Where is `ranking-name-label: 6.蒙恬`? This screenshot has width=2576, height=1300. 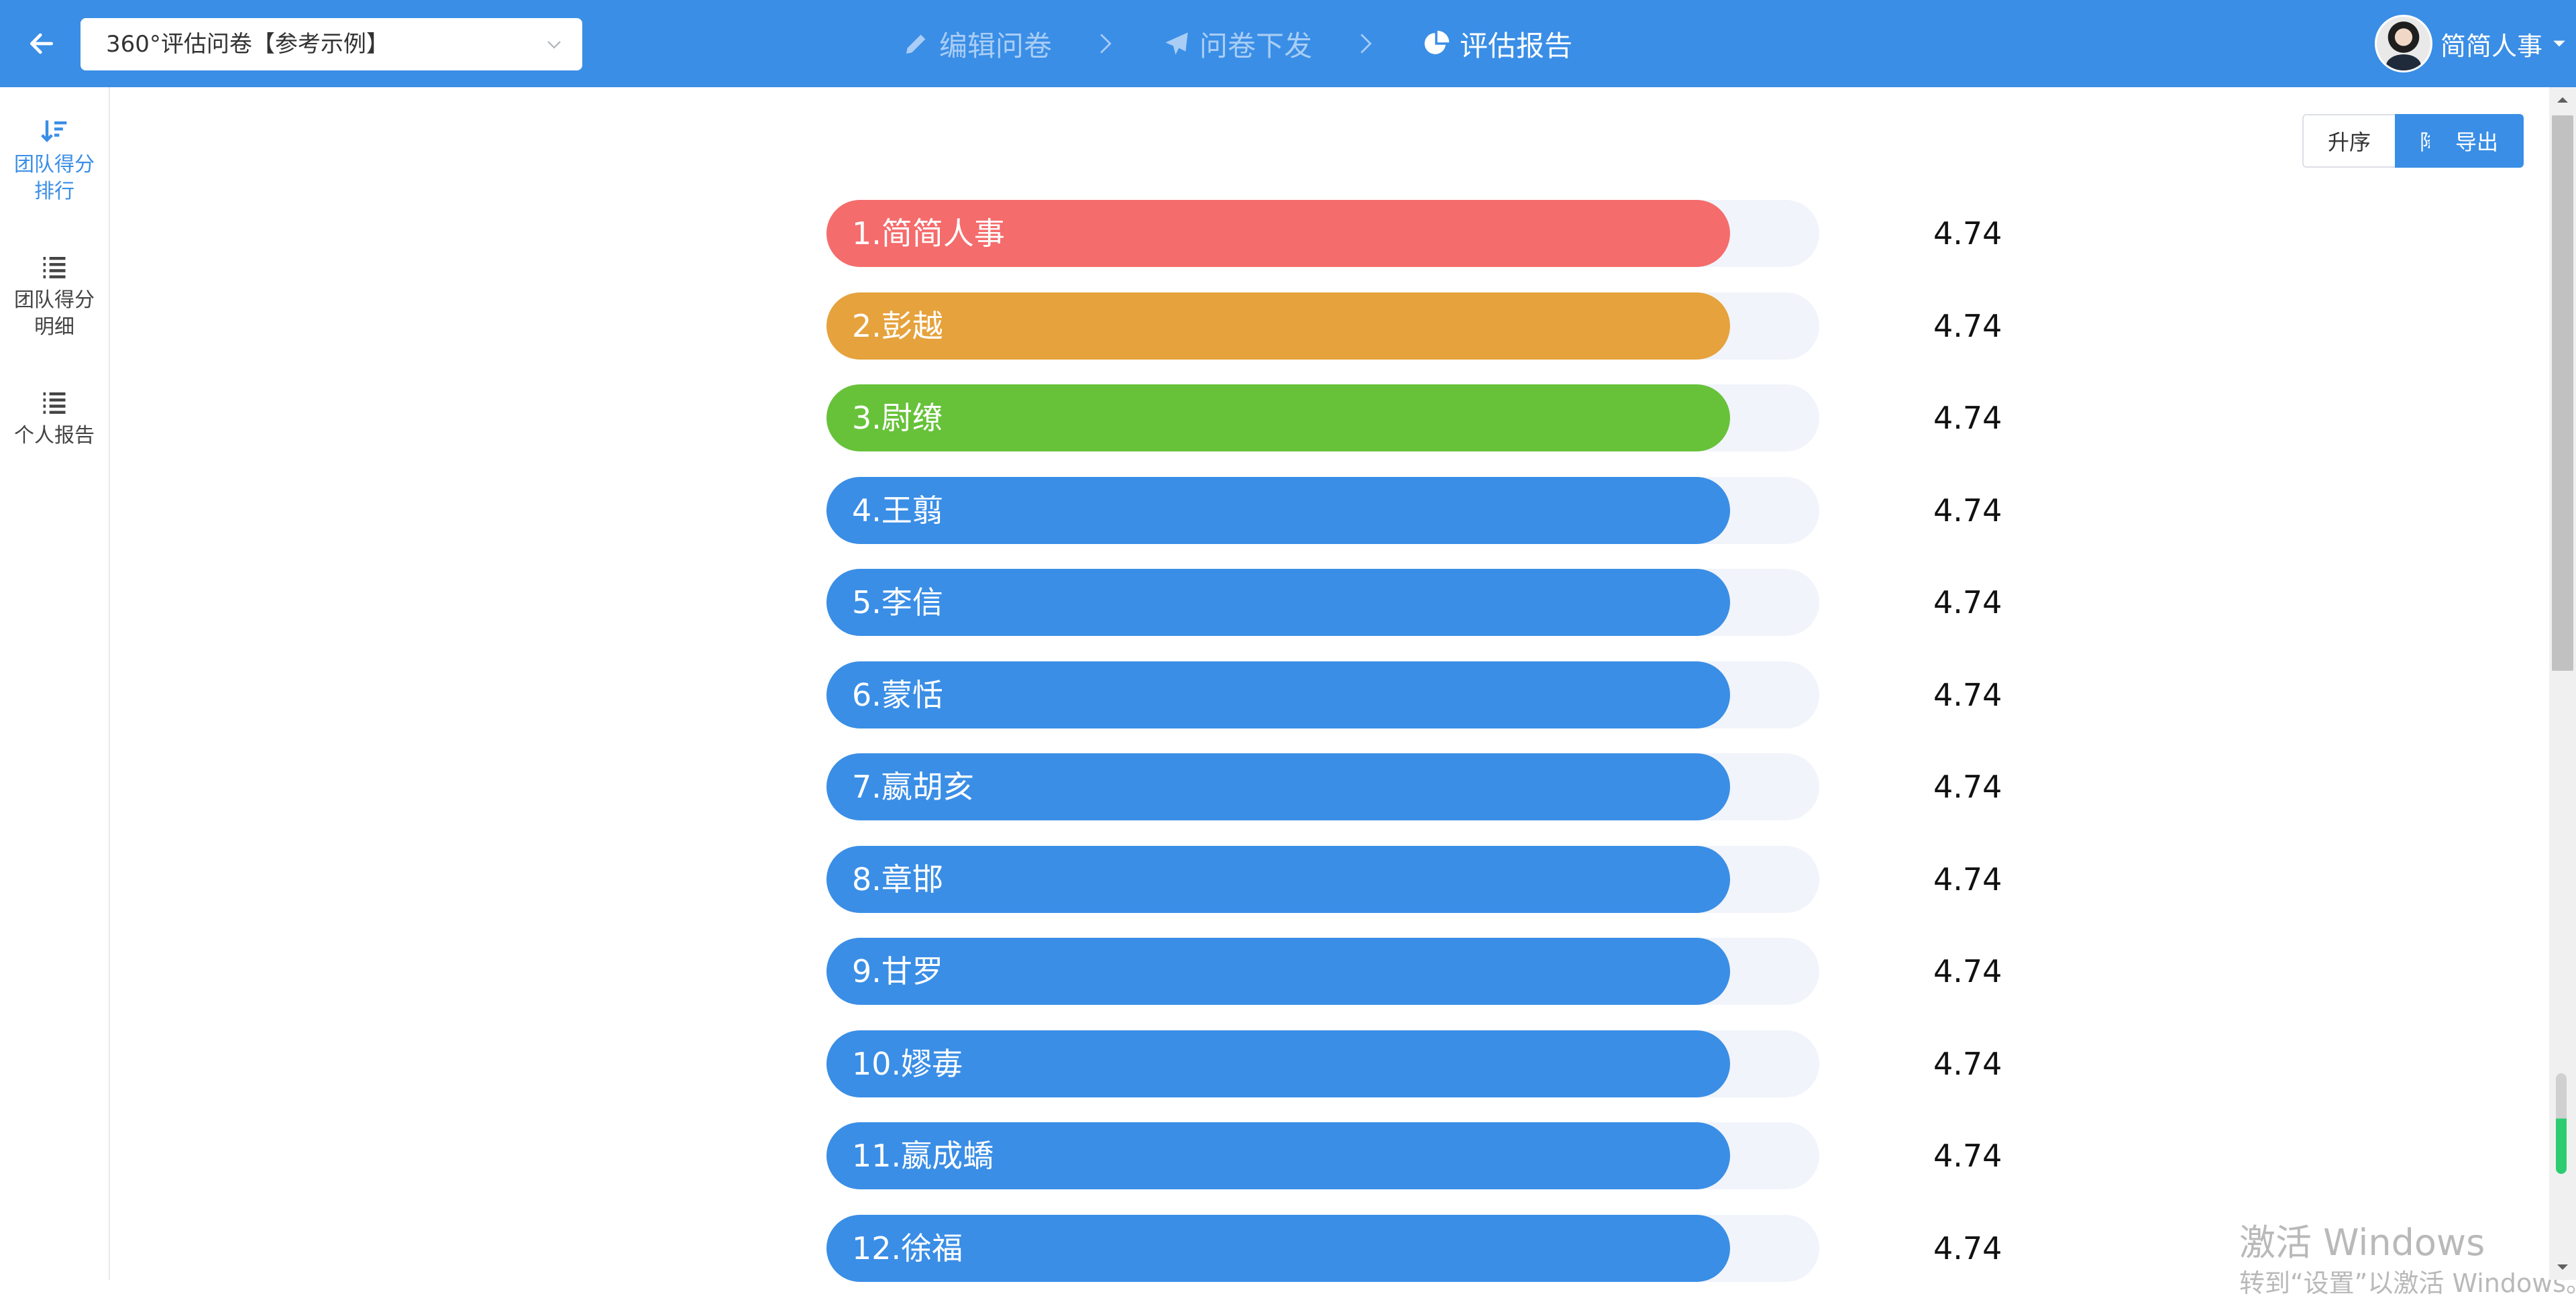 ranking-name-label: 6.蒙恬 is located at coordinates (897, 695).